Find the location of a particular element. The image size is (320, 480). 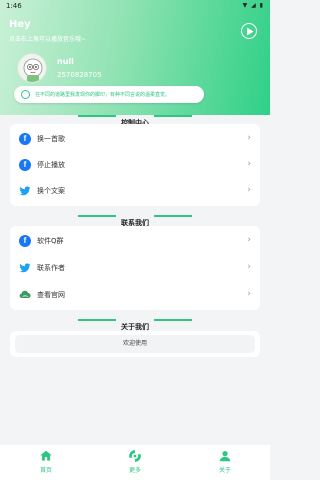

list-item-label: 换个文案 is located at coordinates (51, 191).